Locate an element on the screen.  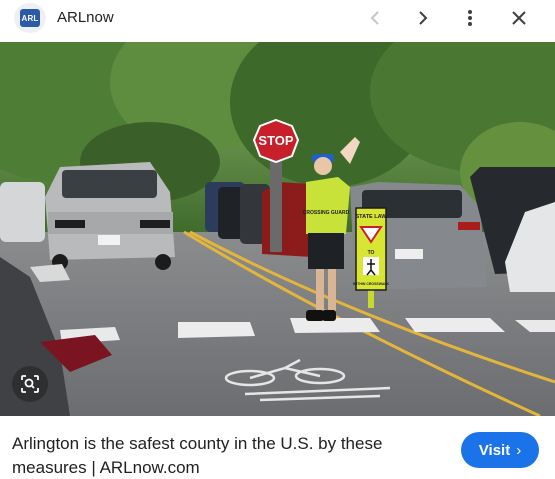
vest-text: CROSSING GUARD is located at coordinates (326, 213).